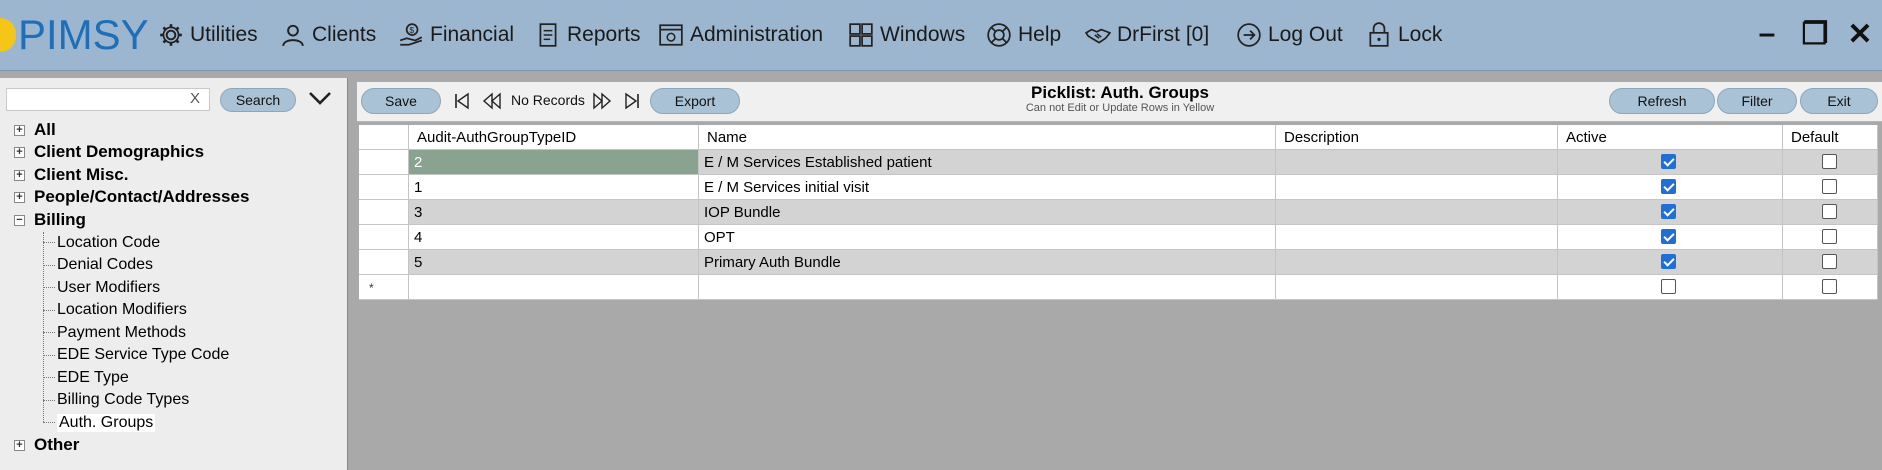 The image size is (1882, 470). Describe the element at coordinates (554, 262) in the screenshot. I see `id-cell: 5` at that location.